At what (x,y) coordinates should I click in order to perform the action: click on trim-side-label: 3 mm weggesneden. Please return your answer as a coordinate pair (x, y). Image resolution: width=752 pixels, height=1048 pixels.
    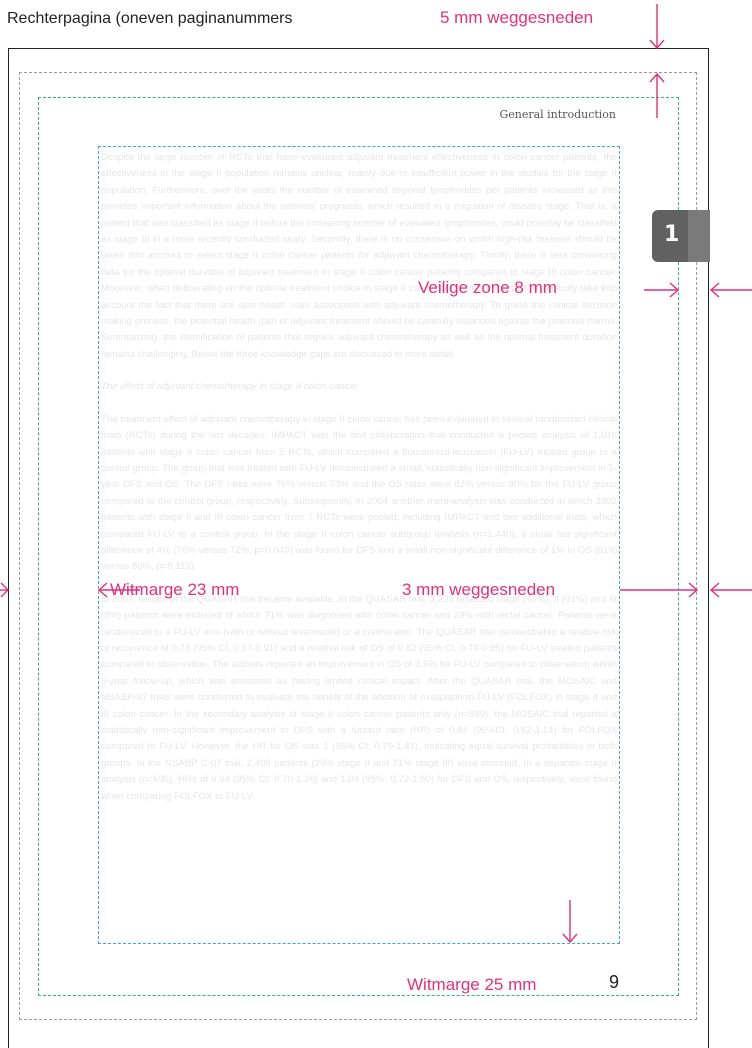
    Looking at the image, I should click on (479, 589).